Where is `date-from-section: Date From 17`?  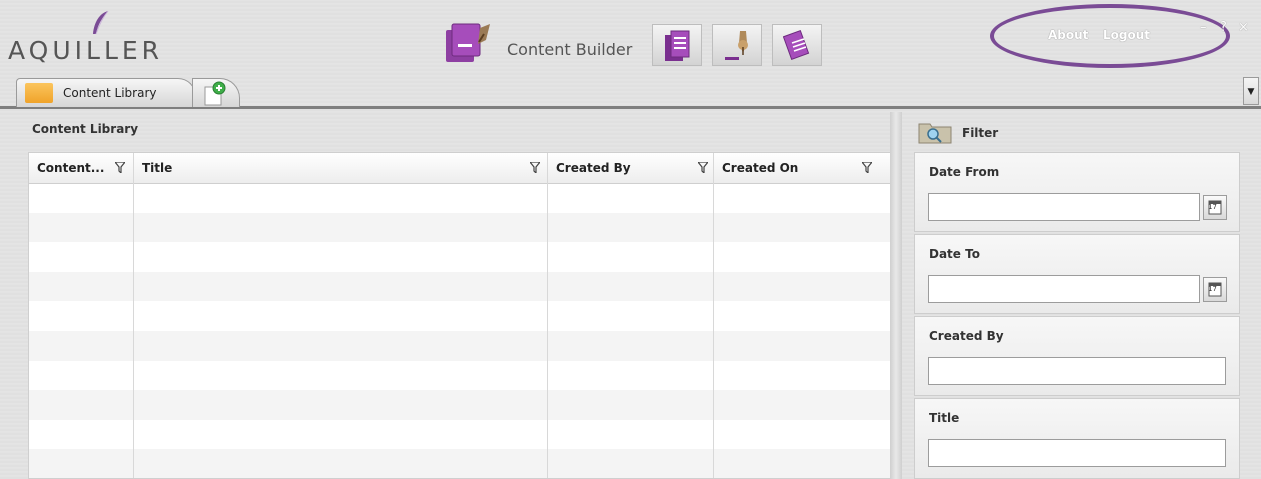
date-from-section: Date From 17 is located at coordinates (1077, 192).